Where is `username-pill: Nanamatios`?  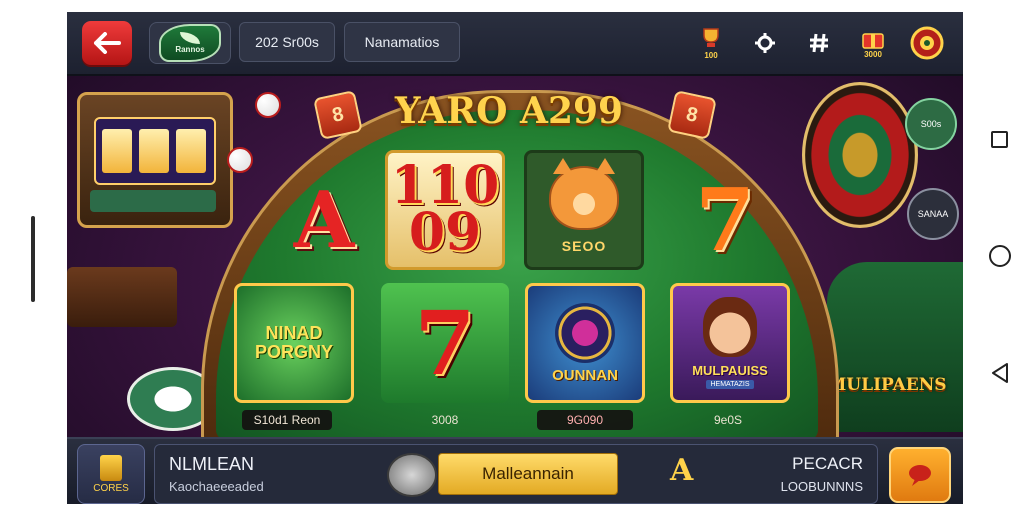 username-pill: Nanamatios is located at coordinates (402, 42).